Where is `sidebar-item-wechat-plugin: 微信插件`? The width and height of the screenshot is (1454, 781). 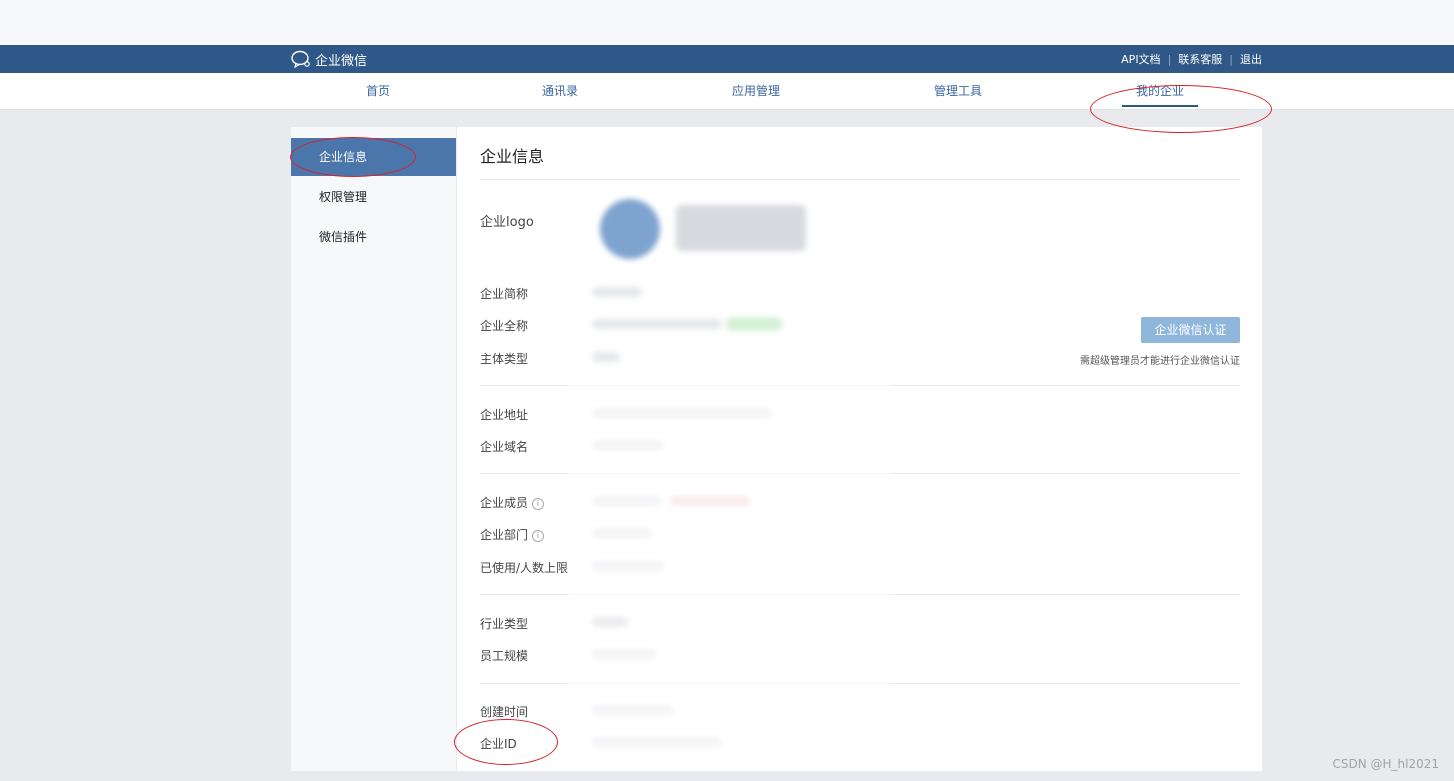 sidebar-item-wechat-plugin: 微信插件 is located at coordinates (373, 237).